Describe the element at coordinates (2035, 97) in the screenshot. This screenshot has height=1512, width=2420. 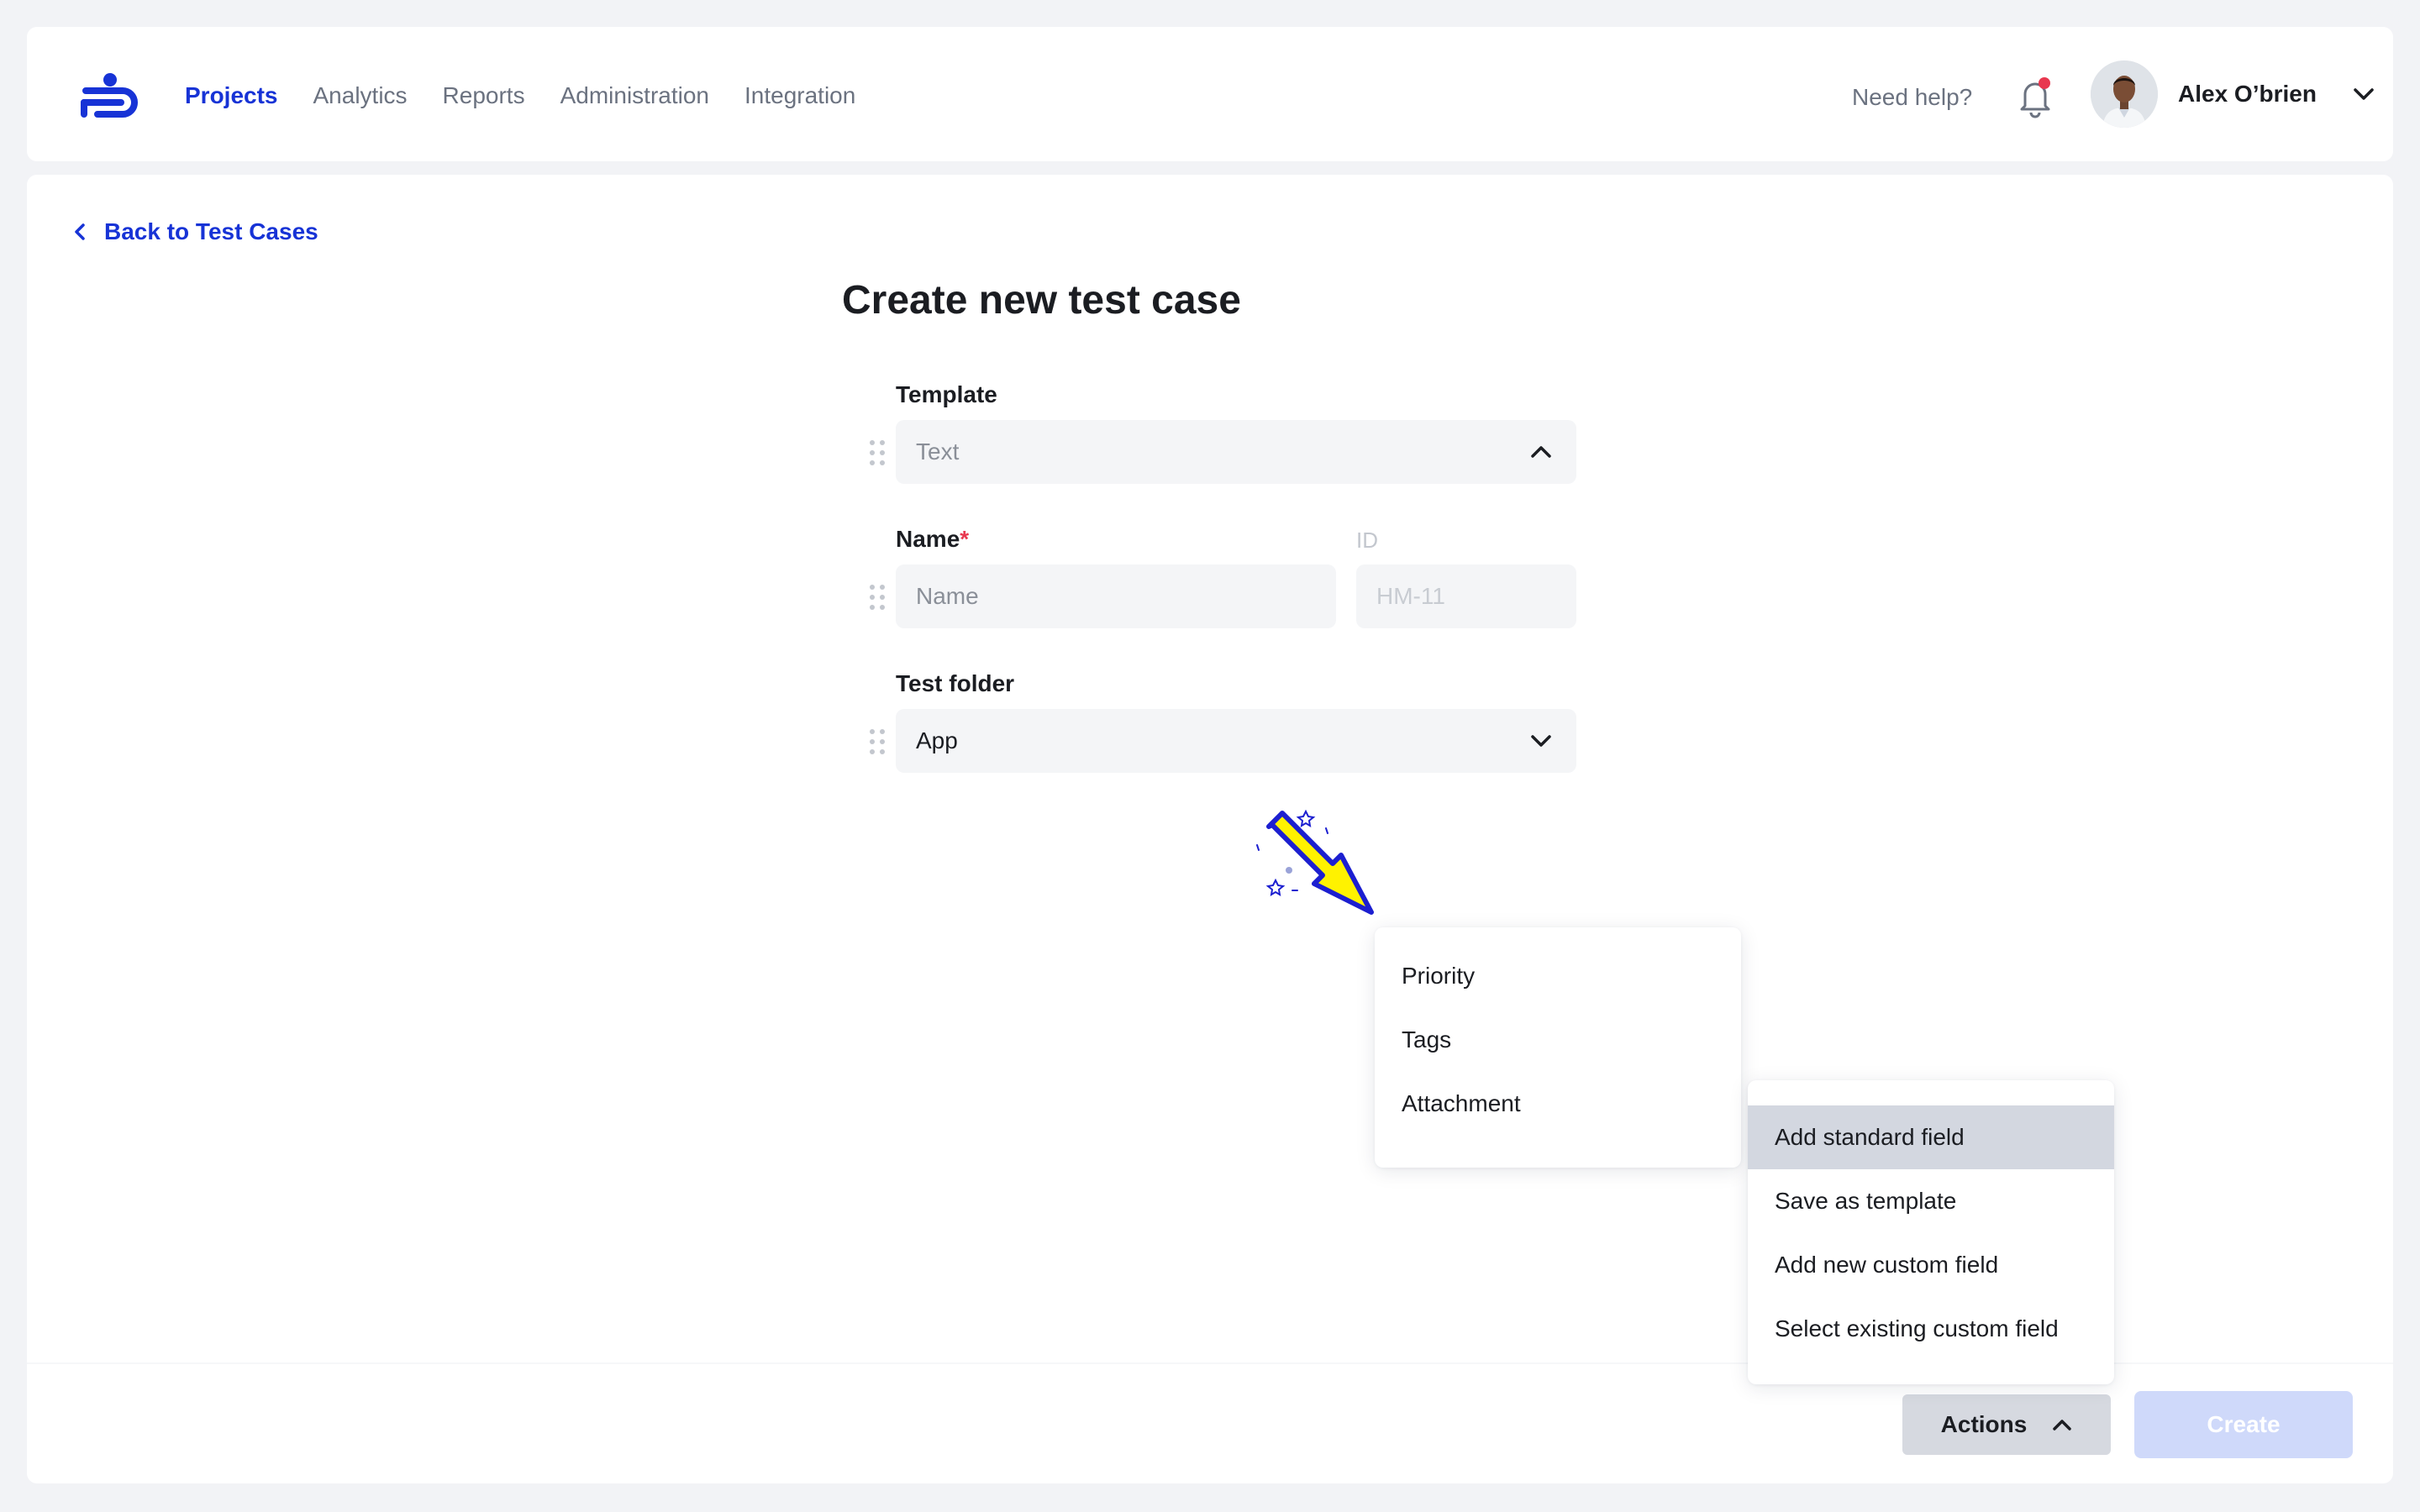
I see `notifications-button` at that location.